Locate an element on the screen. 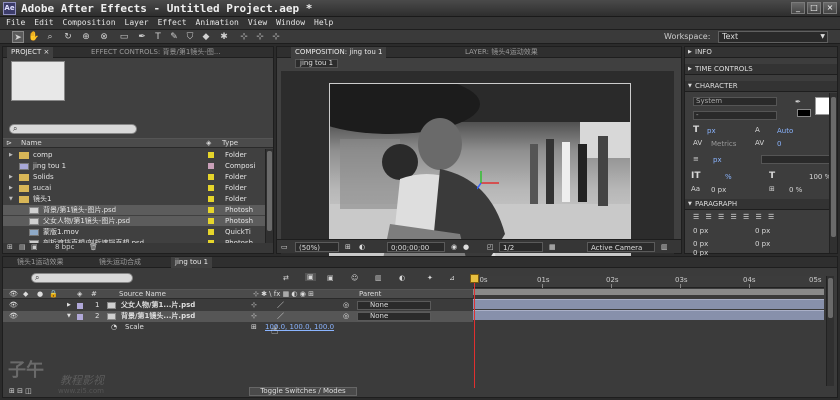  space-after-value: 0 px is located at coordinates (762, 244).